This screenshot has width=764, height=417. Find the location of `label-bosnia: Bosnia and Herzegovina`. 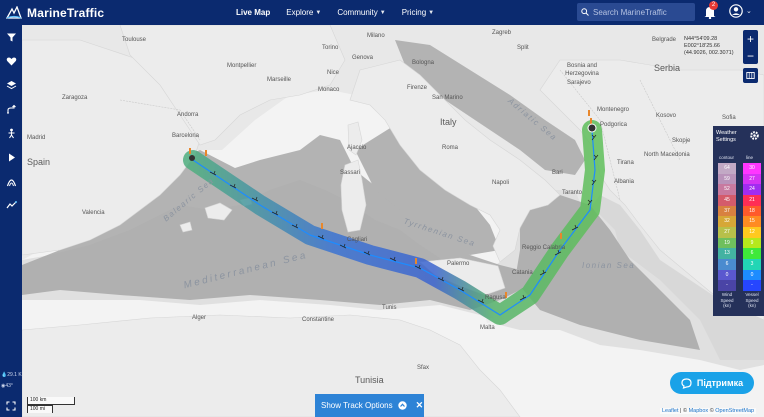

label-bosnia: Bosnia and Herzegovina is located at coordinates (582, 70).